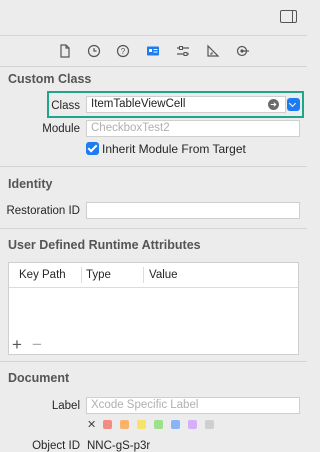  I want to click on column-value: Value, so click(163, 275).